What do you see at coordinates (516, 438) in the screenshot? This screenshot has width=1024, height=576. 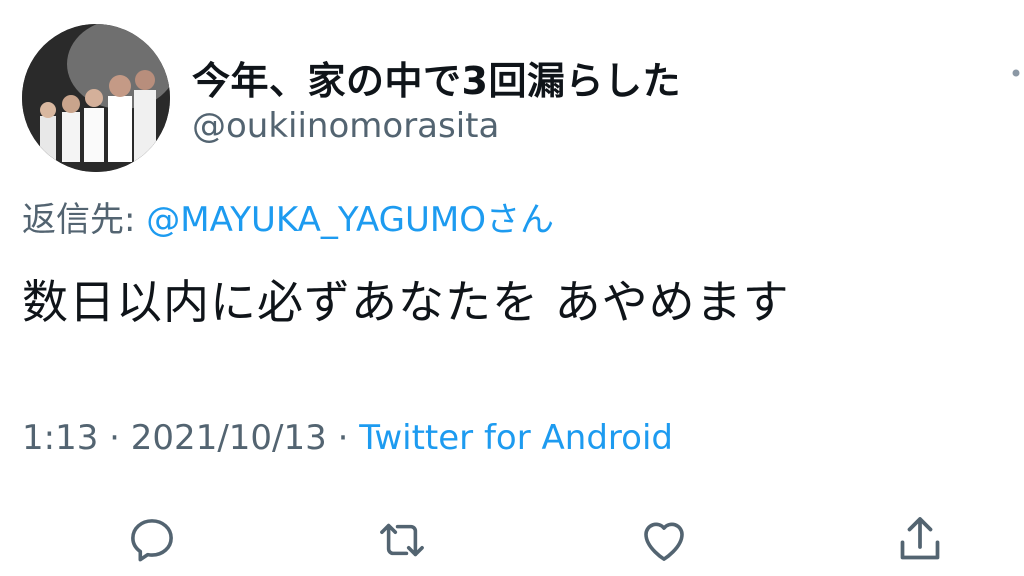 I see `tweet-source-link: Twitter for Android` at bounding box center [516, 438].